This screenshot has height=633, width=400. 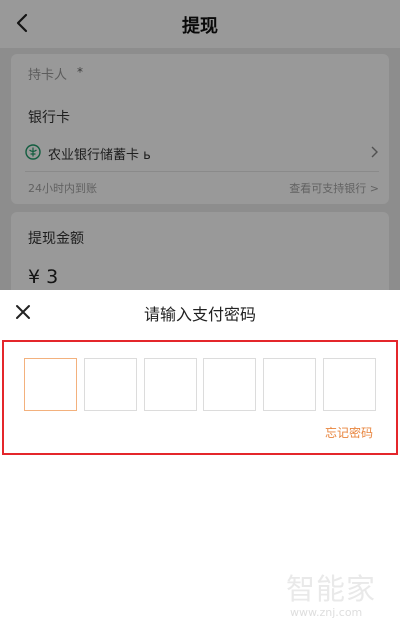 What do you see at coordinates (331, 589) in the screenshot?
I see `watermark-logo: 智能家` at bounding box center [331, 589].